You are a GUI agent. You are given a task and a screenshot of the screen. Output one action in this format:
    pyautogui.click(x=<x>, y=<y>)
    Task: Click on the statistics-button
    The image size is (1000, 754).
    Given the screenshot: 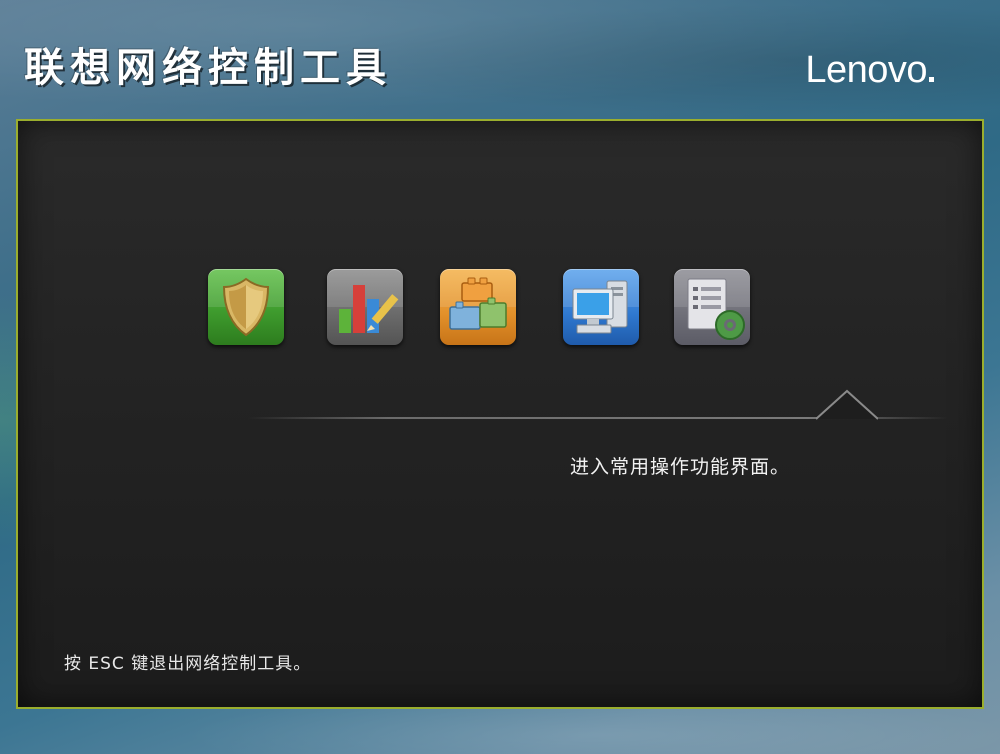 What is the action you would take?
    pyautogui.click(x=365, y=307)
    